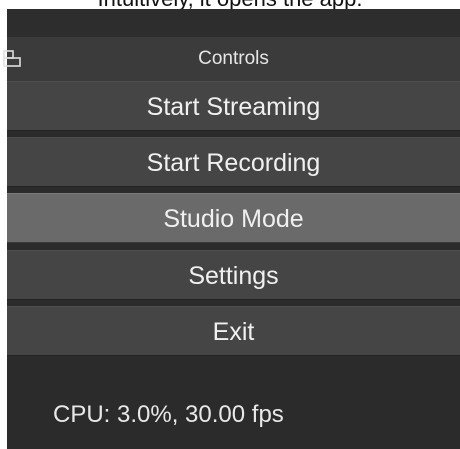 This screenshot has height=449, width=460. I want to click on start-recording-button: Start Recording, so click(233, 162).